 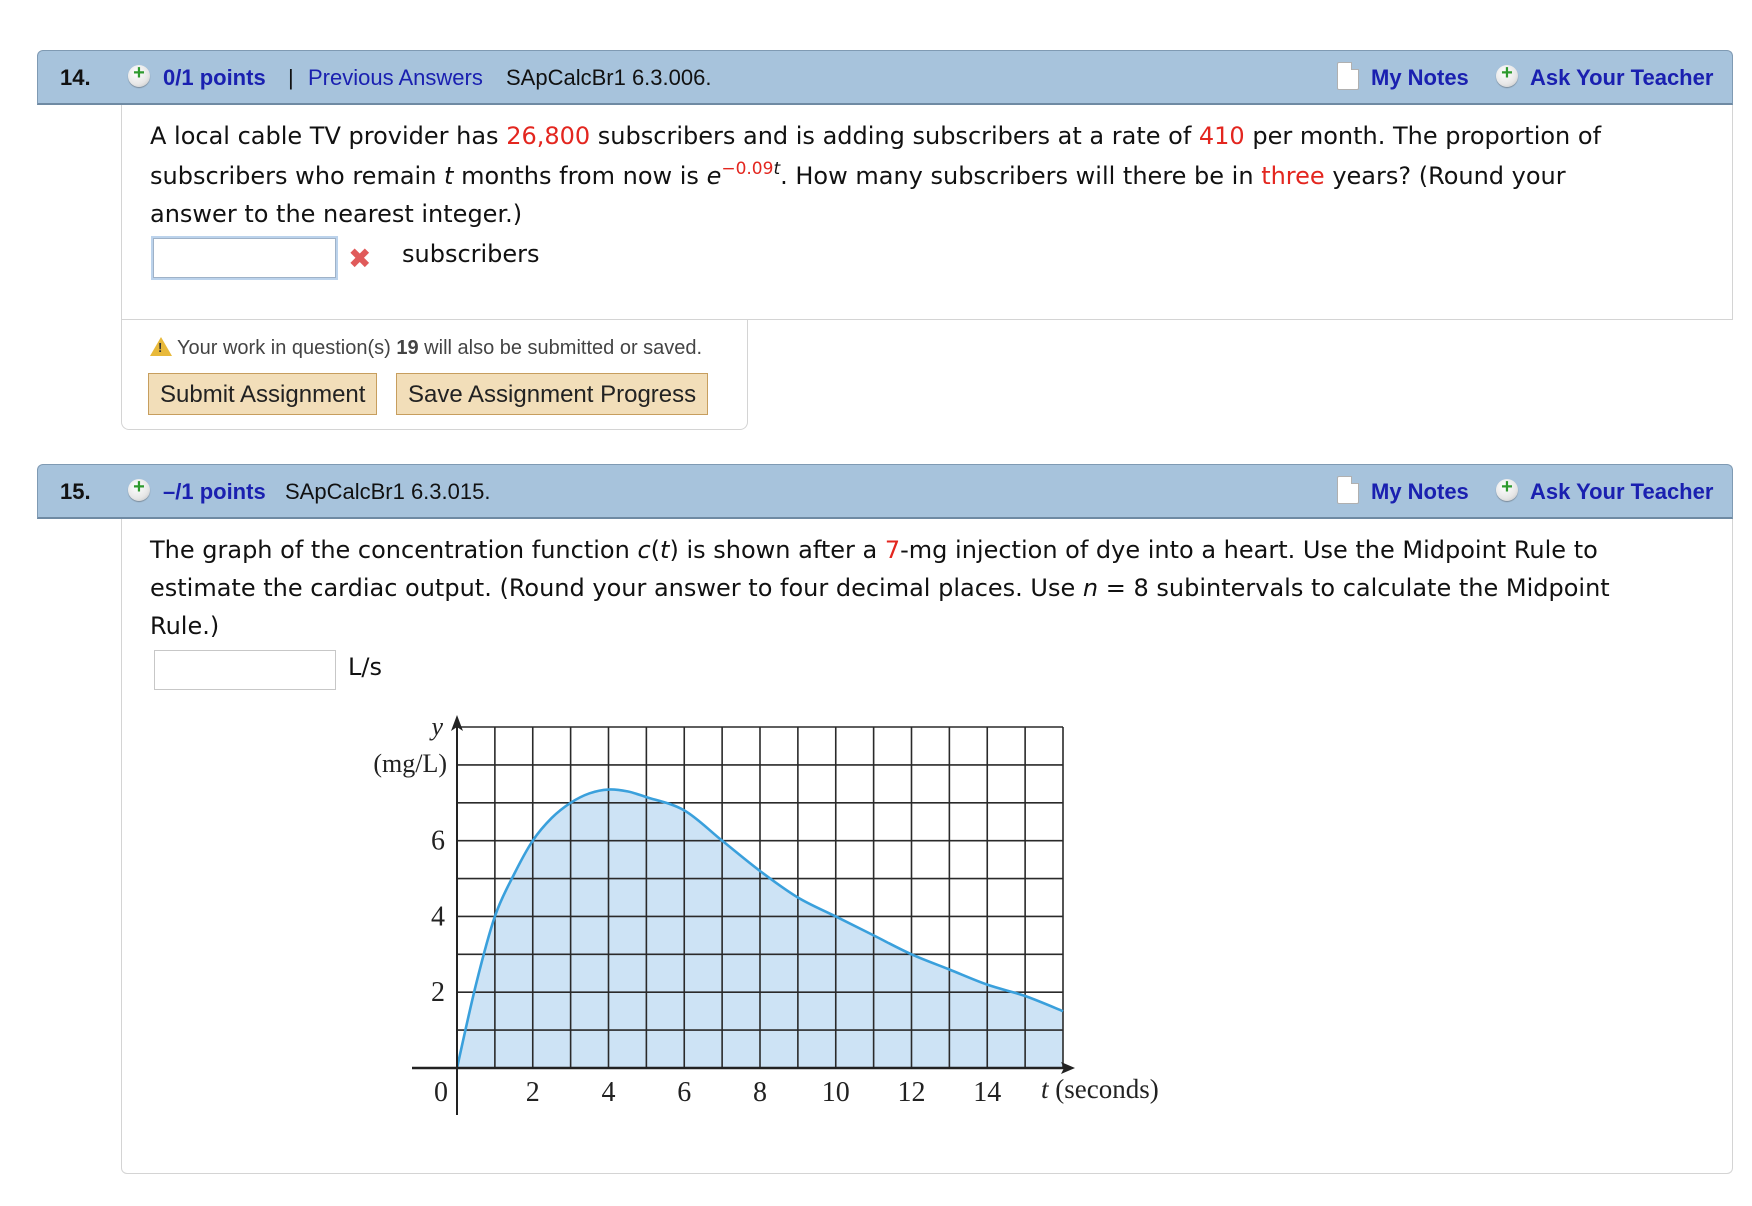 I want to click on variable-n: n, so click(x=1090, y=588).